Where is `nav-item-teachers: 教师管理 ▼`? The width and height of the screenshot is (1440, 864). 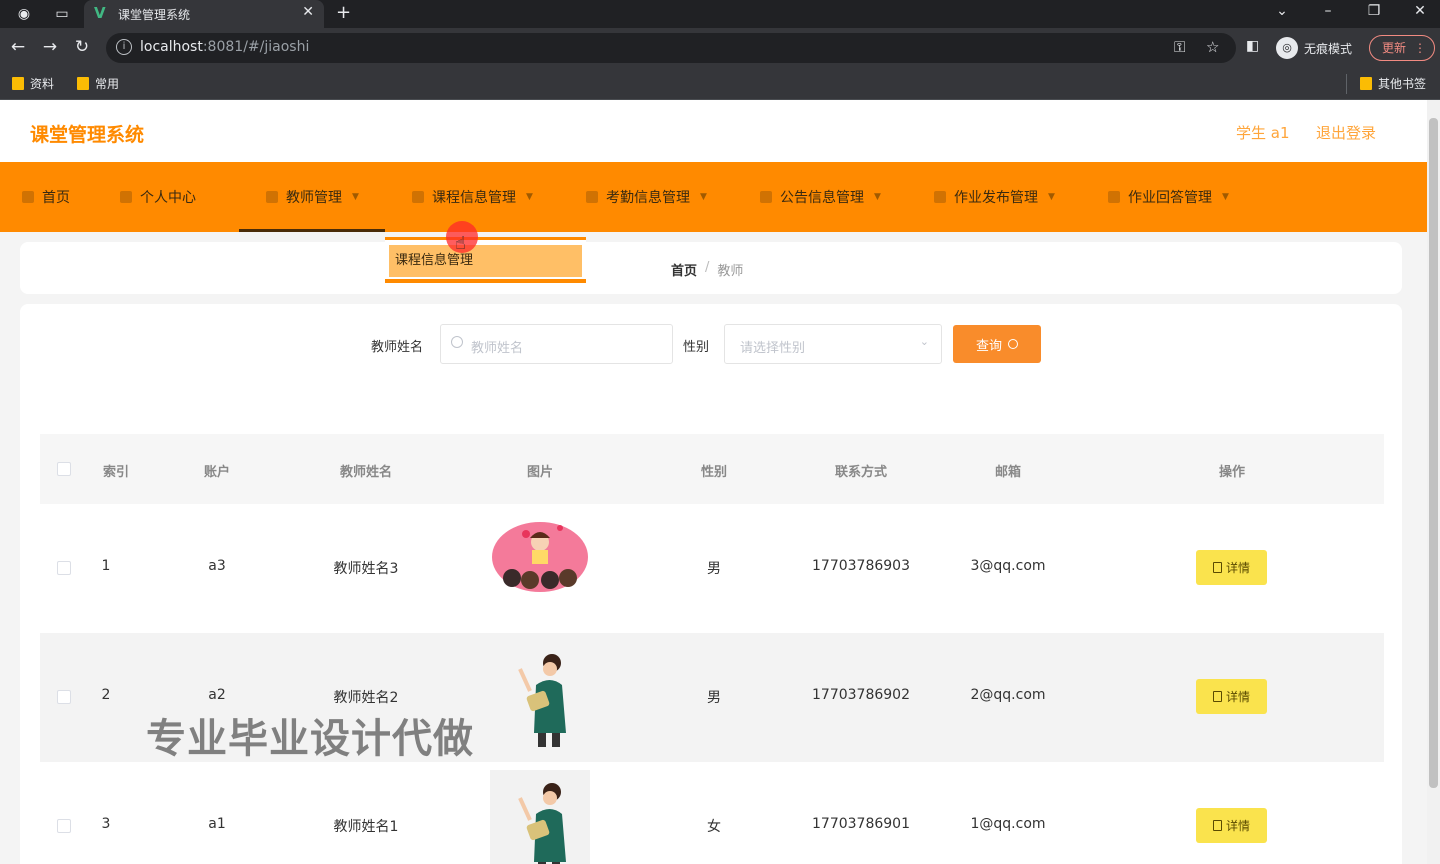 nav-item-teachers: 教师管理 ▼ is located at coordinates (312, 197).